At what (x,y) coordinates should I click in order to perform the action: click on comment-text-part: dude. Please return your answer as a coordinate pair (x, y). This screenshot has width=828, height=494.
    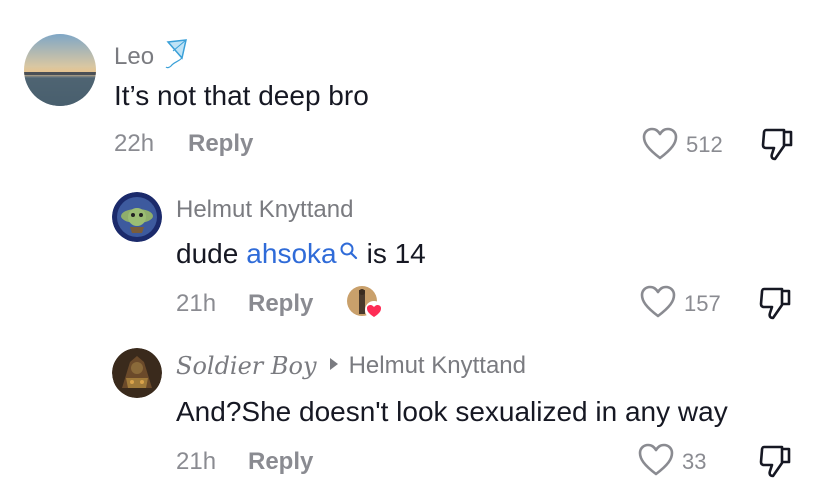
    Looking at the image, I should click on (207, 253).